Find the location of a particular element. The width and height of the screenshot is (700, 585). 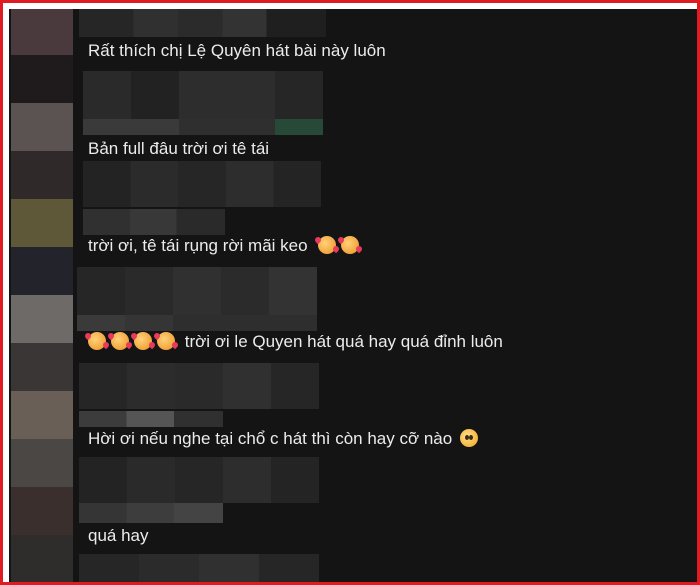

comment-text-content: Rất thích chị Lệ Quyên hát bài này luôn is located at coordinates (237, 50).